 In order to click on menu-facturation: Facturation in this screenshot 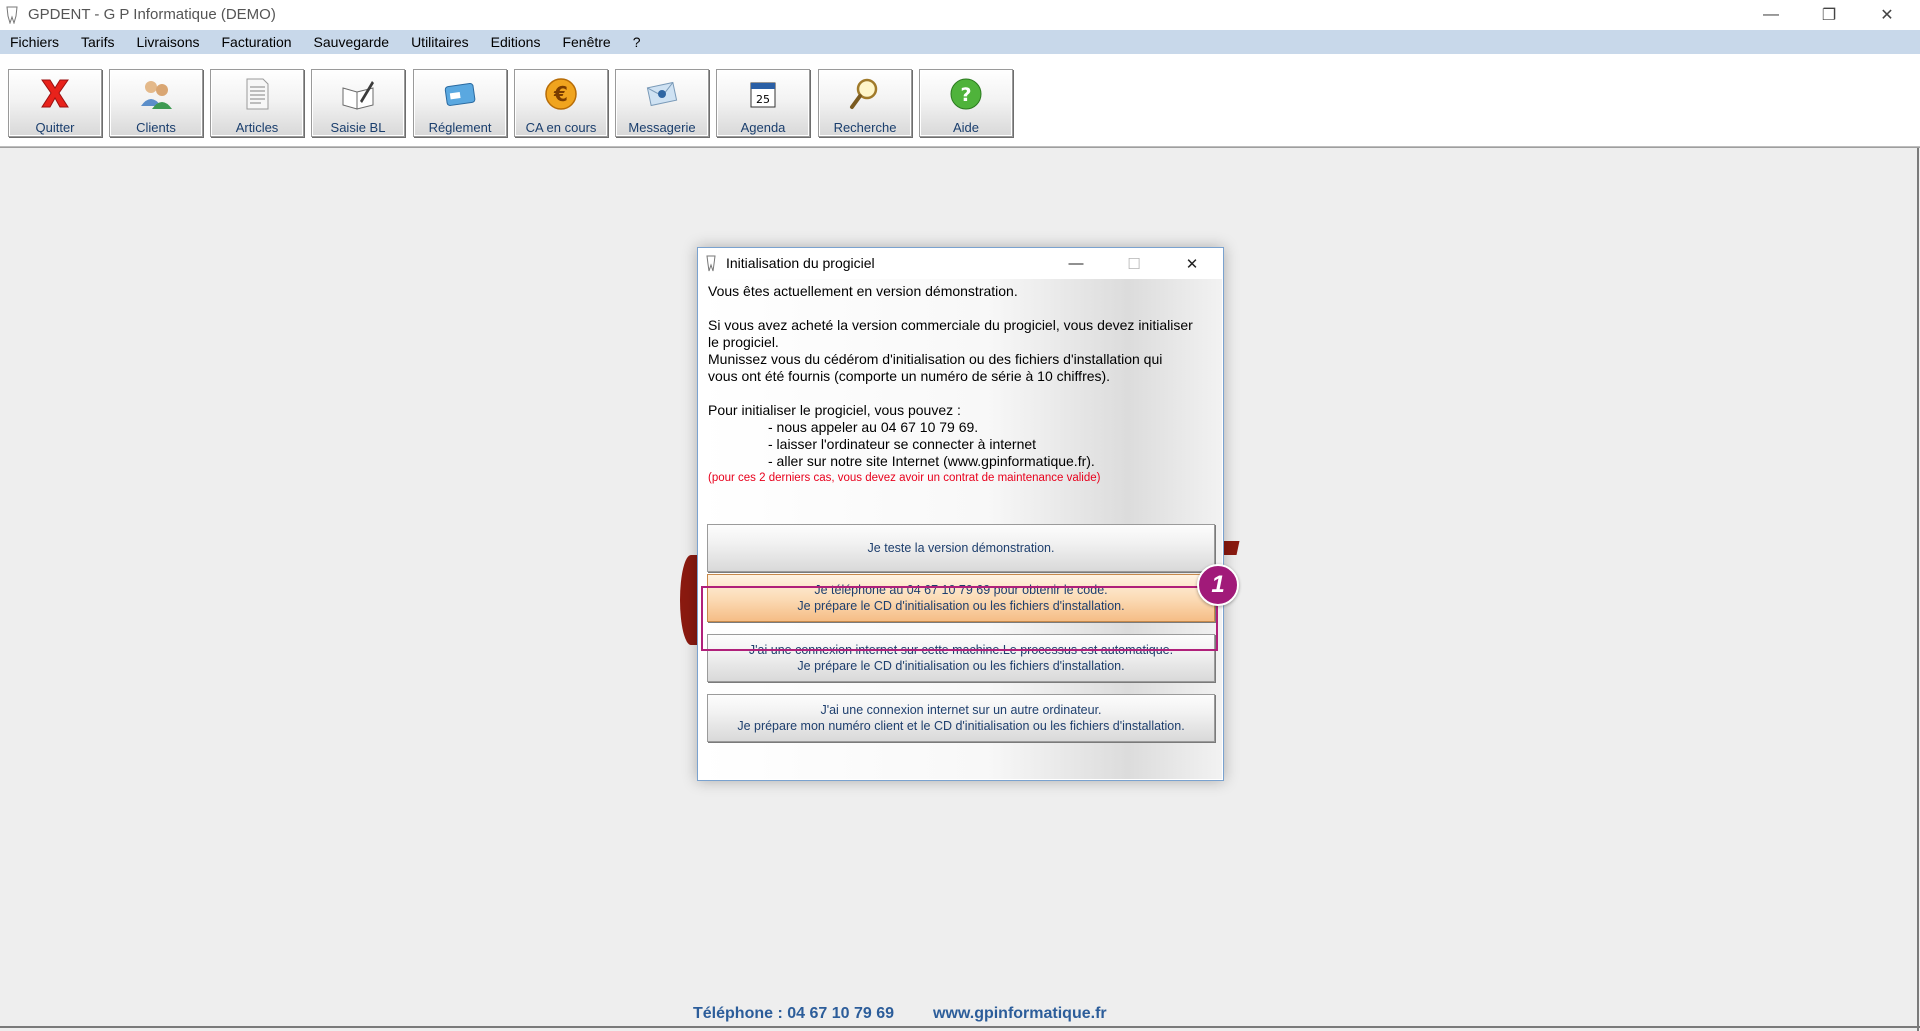, I will do `click(257, 42)`.